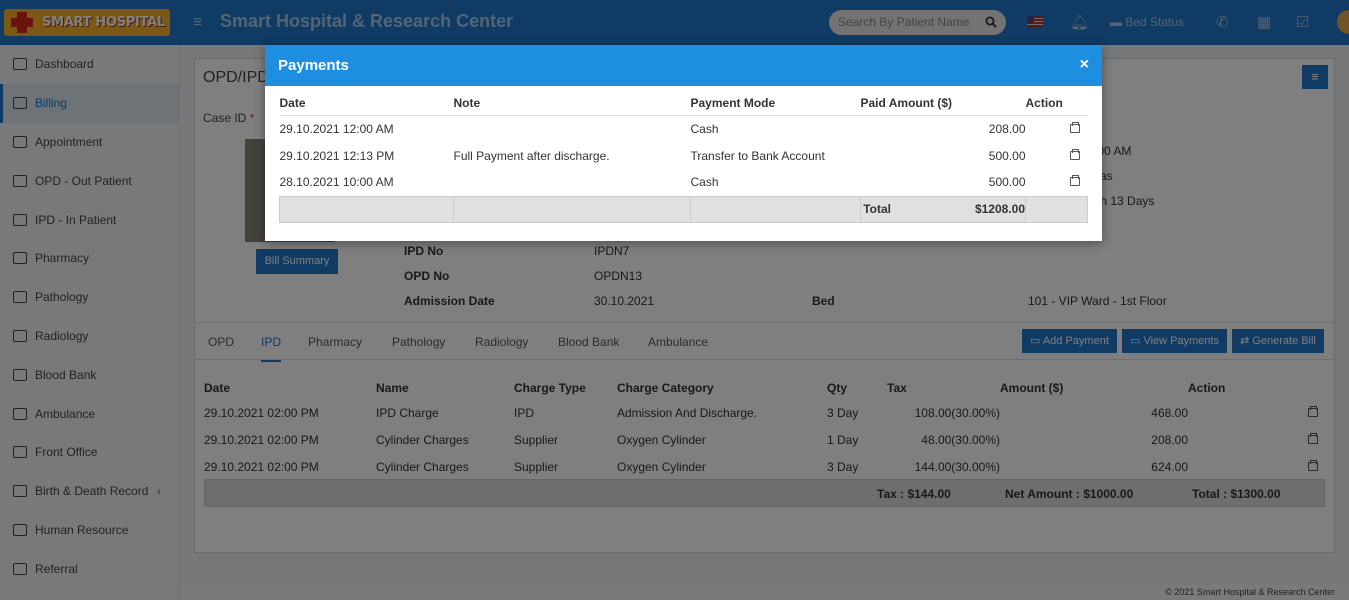  I want to click on table-row: 29.10.2021 12:00 AM Cash 208.00, so click(684, 128).